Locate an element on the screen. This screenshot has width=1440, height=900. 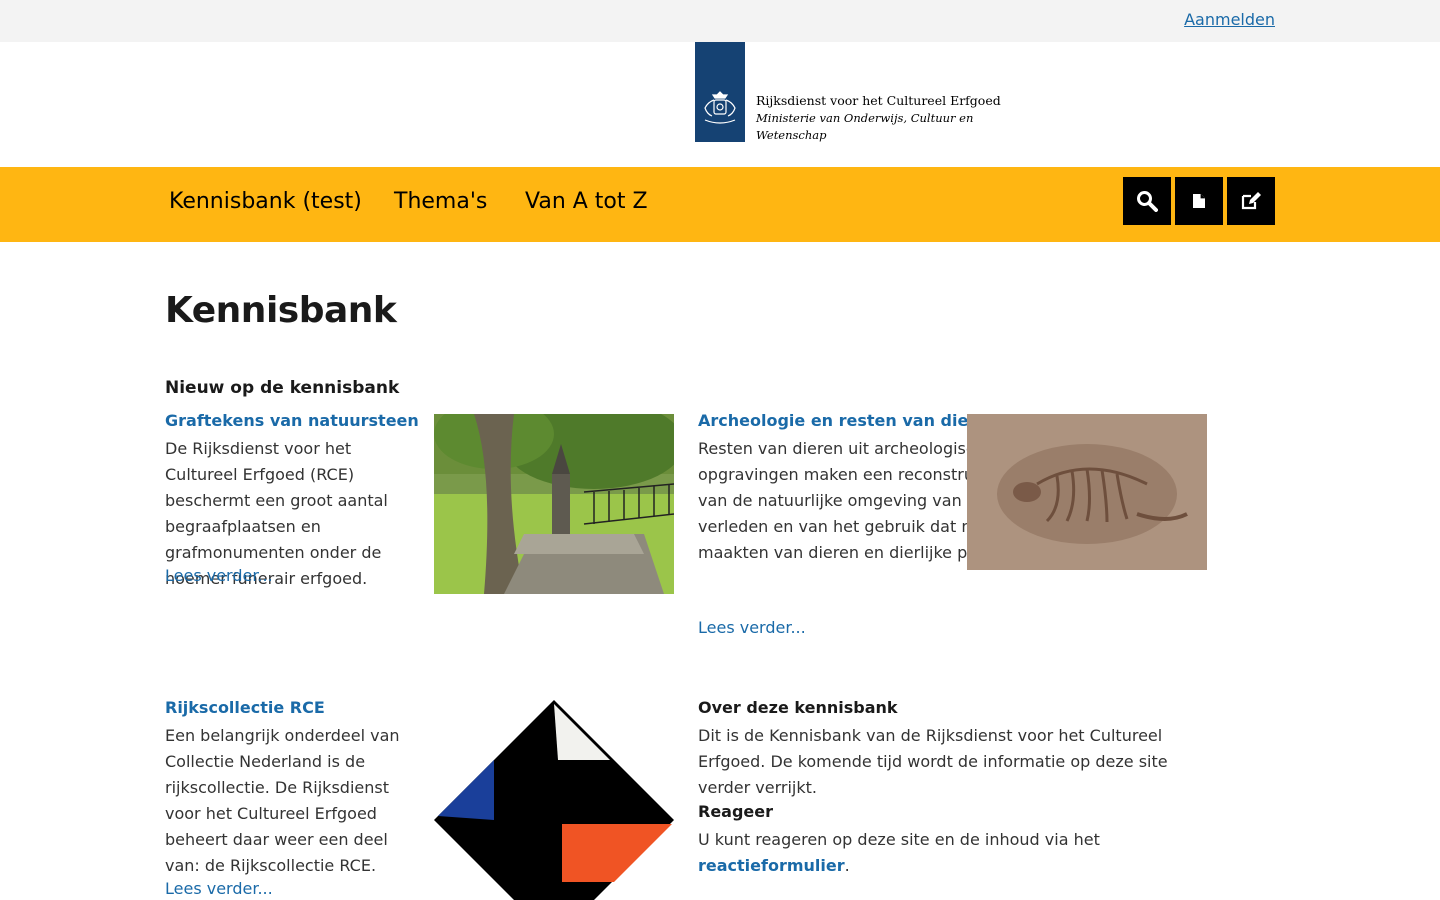
logo-line-1: Rijksdienst voor het Cultureel Erfgoed is located at coordinates (878, 100).